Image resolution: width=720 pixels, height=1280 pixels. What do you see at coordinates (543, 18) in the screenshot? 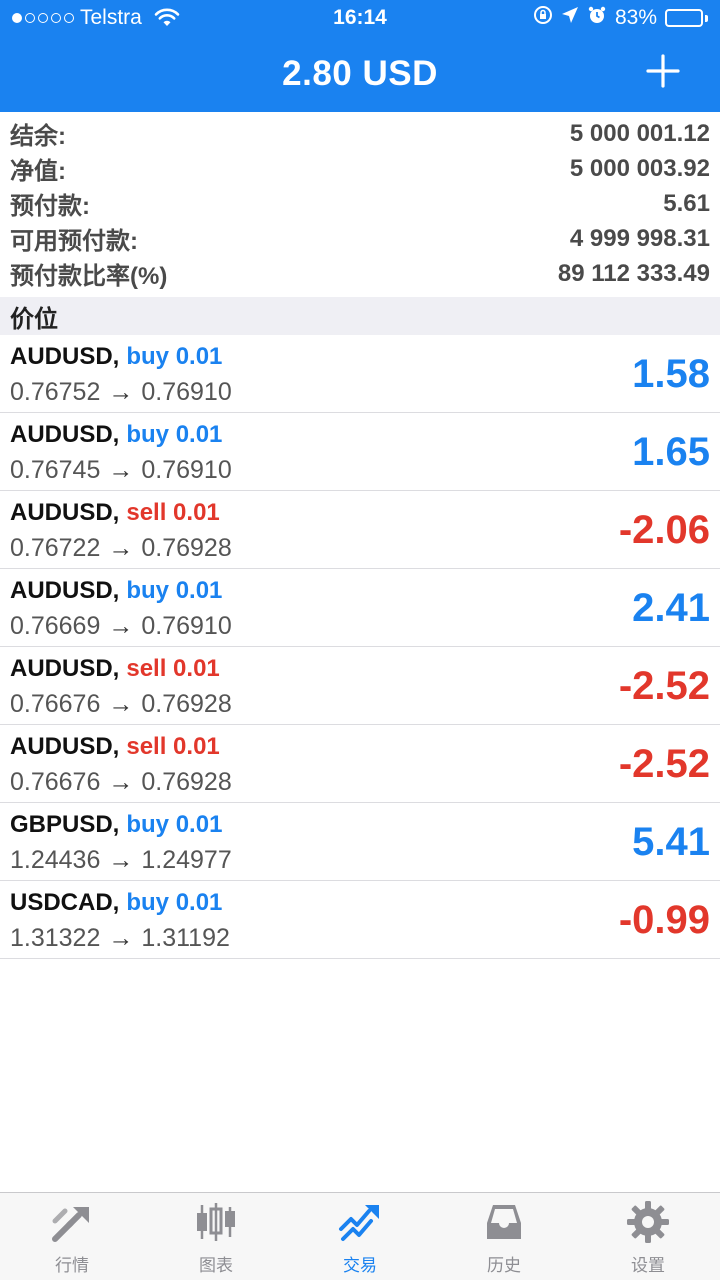
I see `orientation-lock-icon` at bounding box center [543, 18].